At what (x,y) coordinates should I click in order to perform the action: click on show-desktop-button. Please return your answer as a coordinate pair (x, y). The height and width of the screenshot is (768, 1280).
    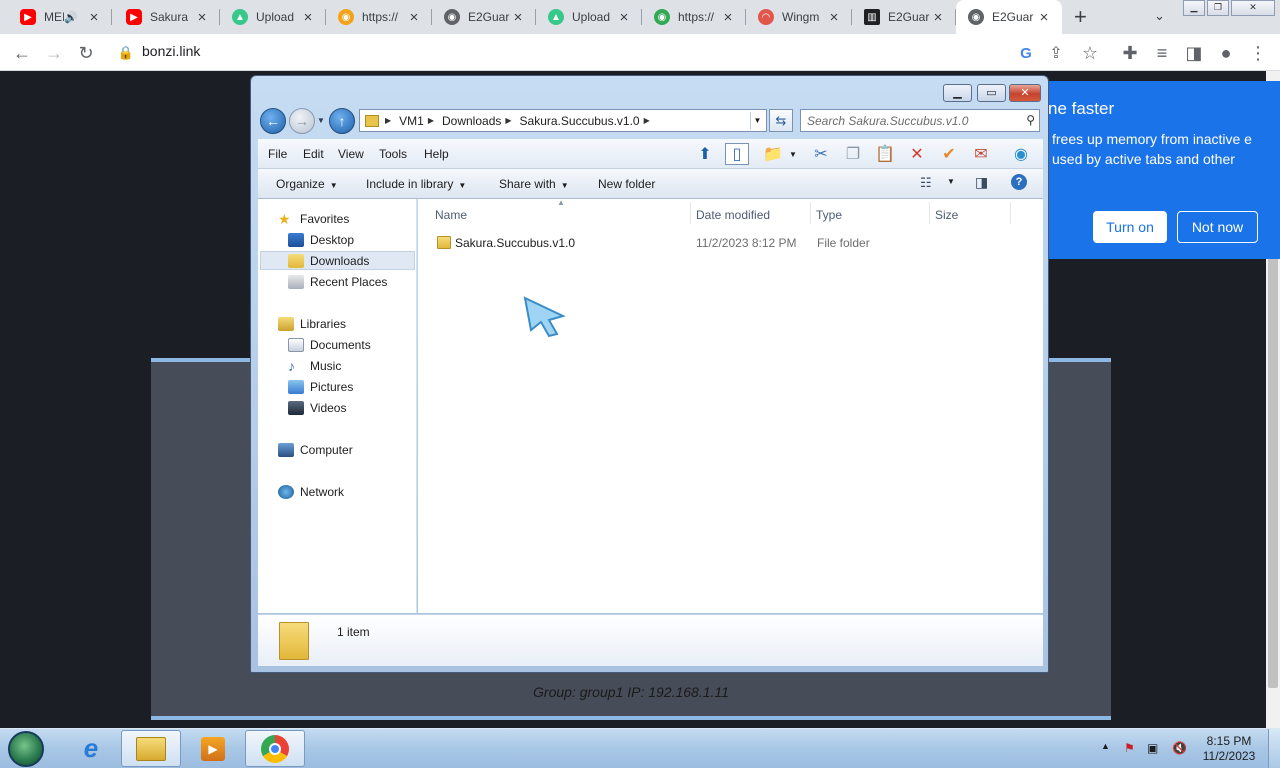
    Looking at the image, I should click on (1274, 748).